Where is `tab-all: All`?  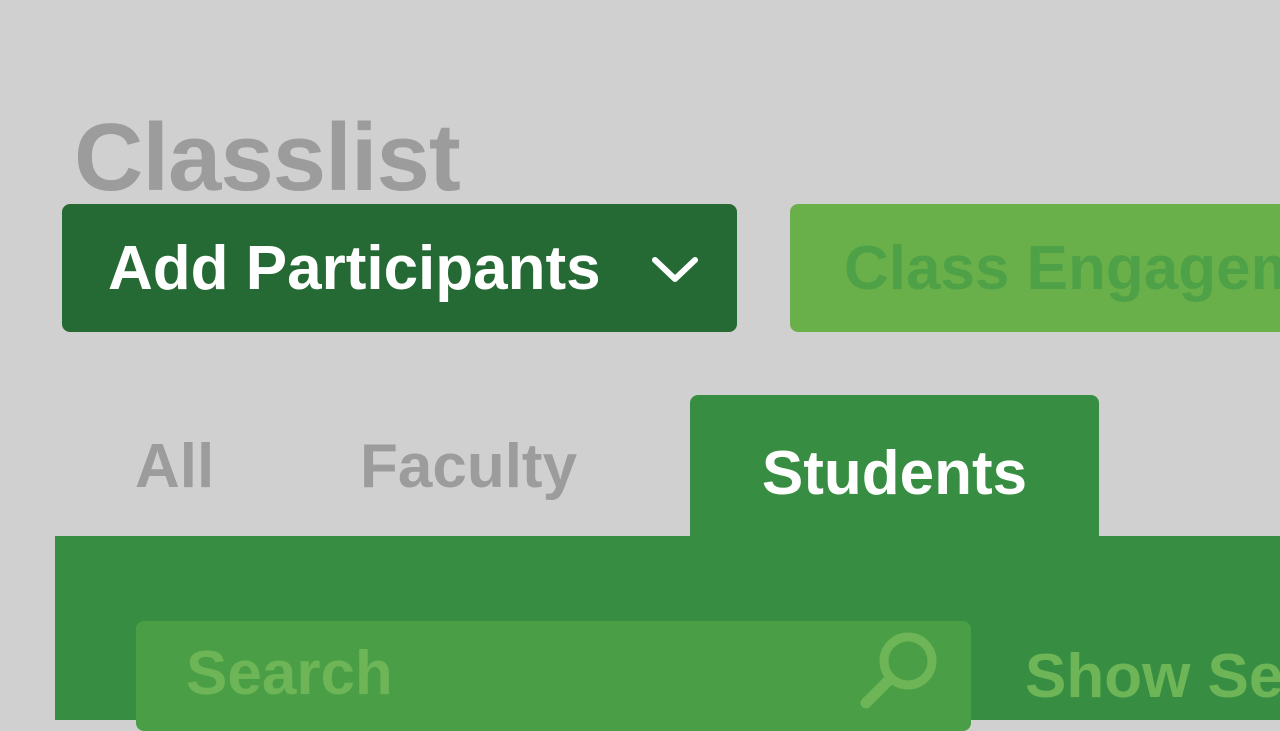 tab-all: All is located at coordinates (174, 467).